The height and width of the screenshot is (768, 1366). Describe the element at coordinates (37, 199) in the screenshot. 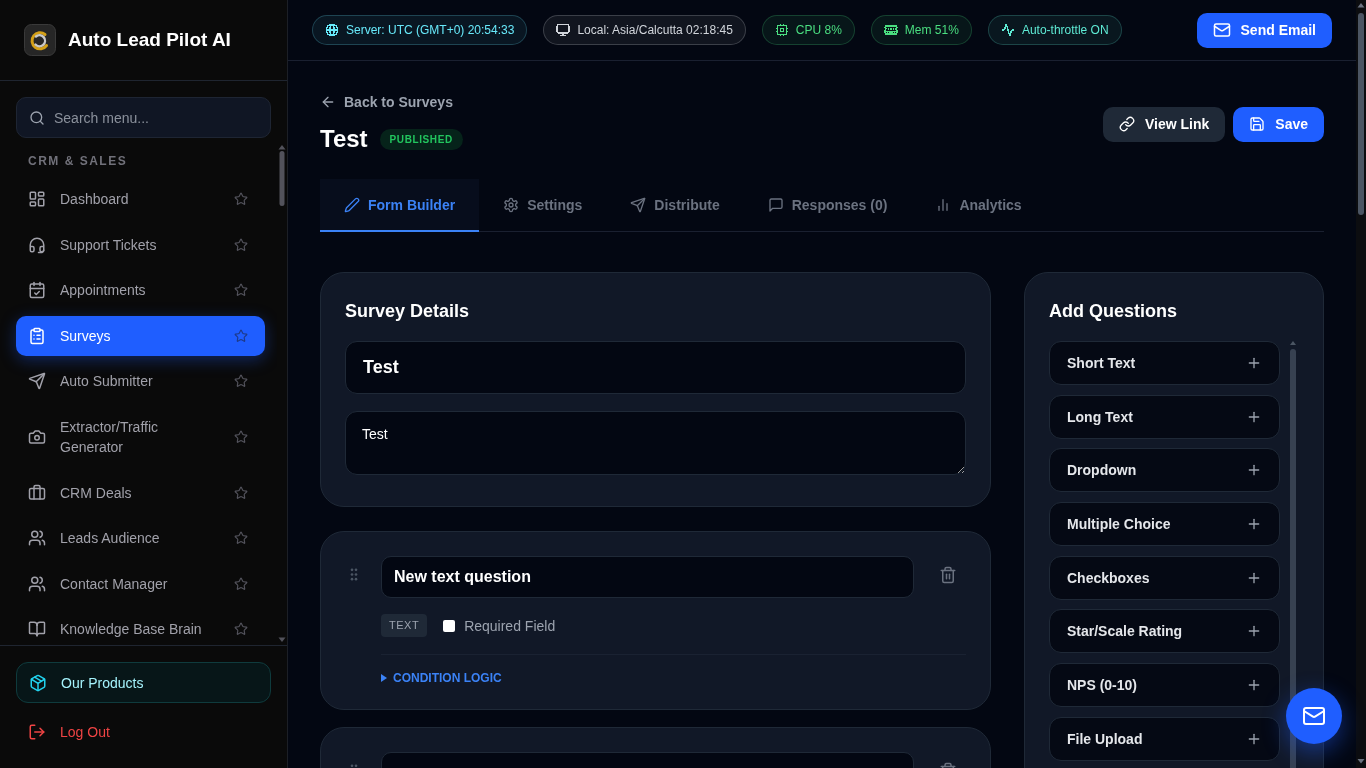

I see `dashboard-grid-icon` at that location.